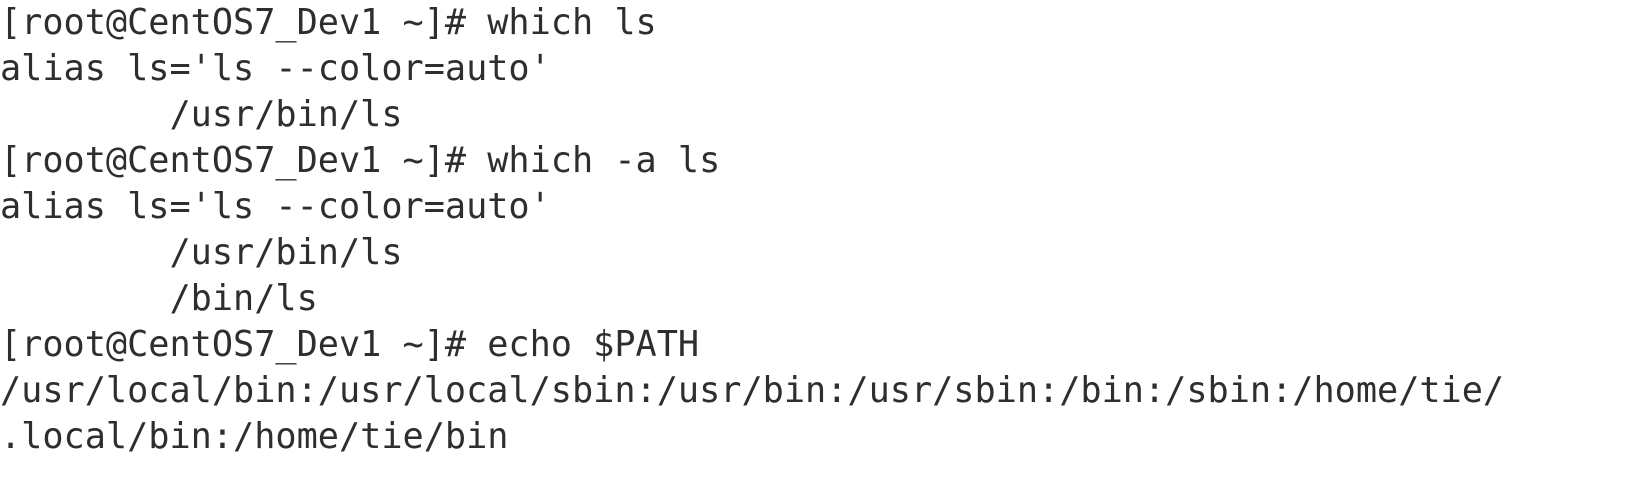  What do you see at coordinates (360, 160) in the screenshot?
I see `terminal-prompt-line: [root@CentOS7_Dev1 ~]# which -a ls` at bounding box center [360, 160].